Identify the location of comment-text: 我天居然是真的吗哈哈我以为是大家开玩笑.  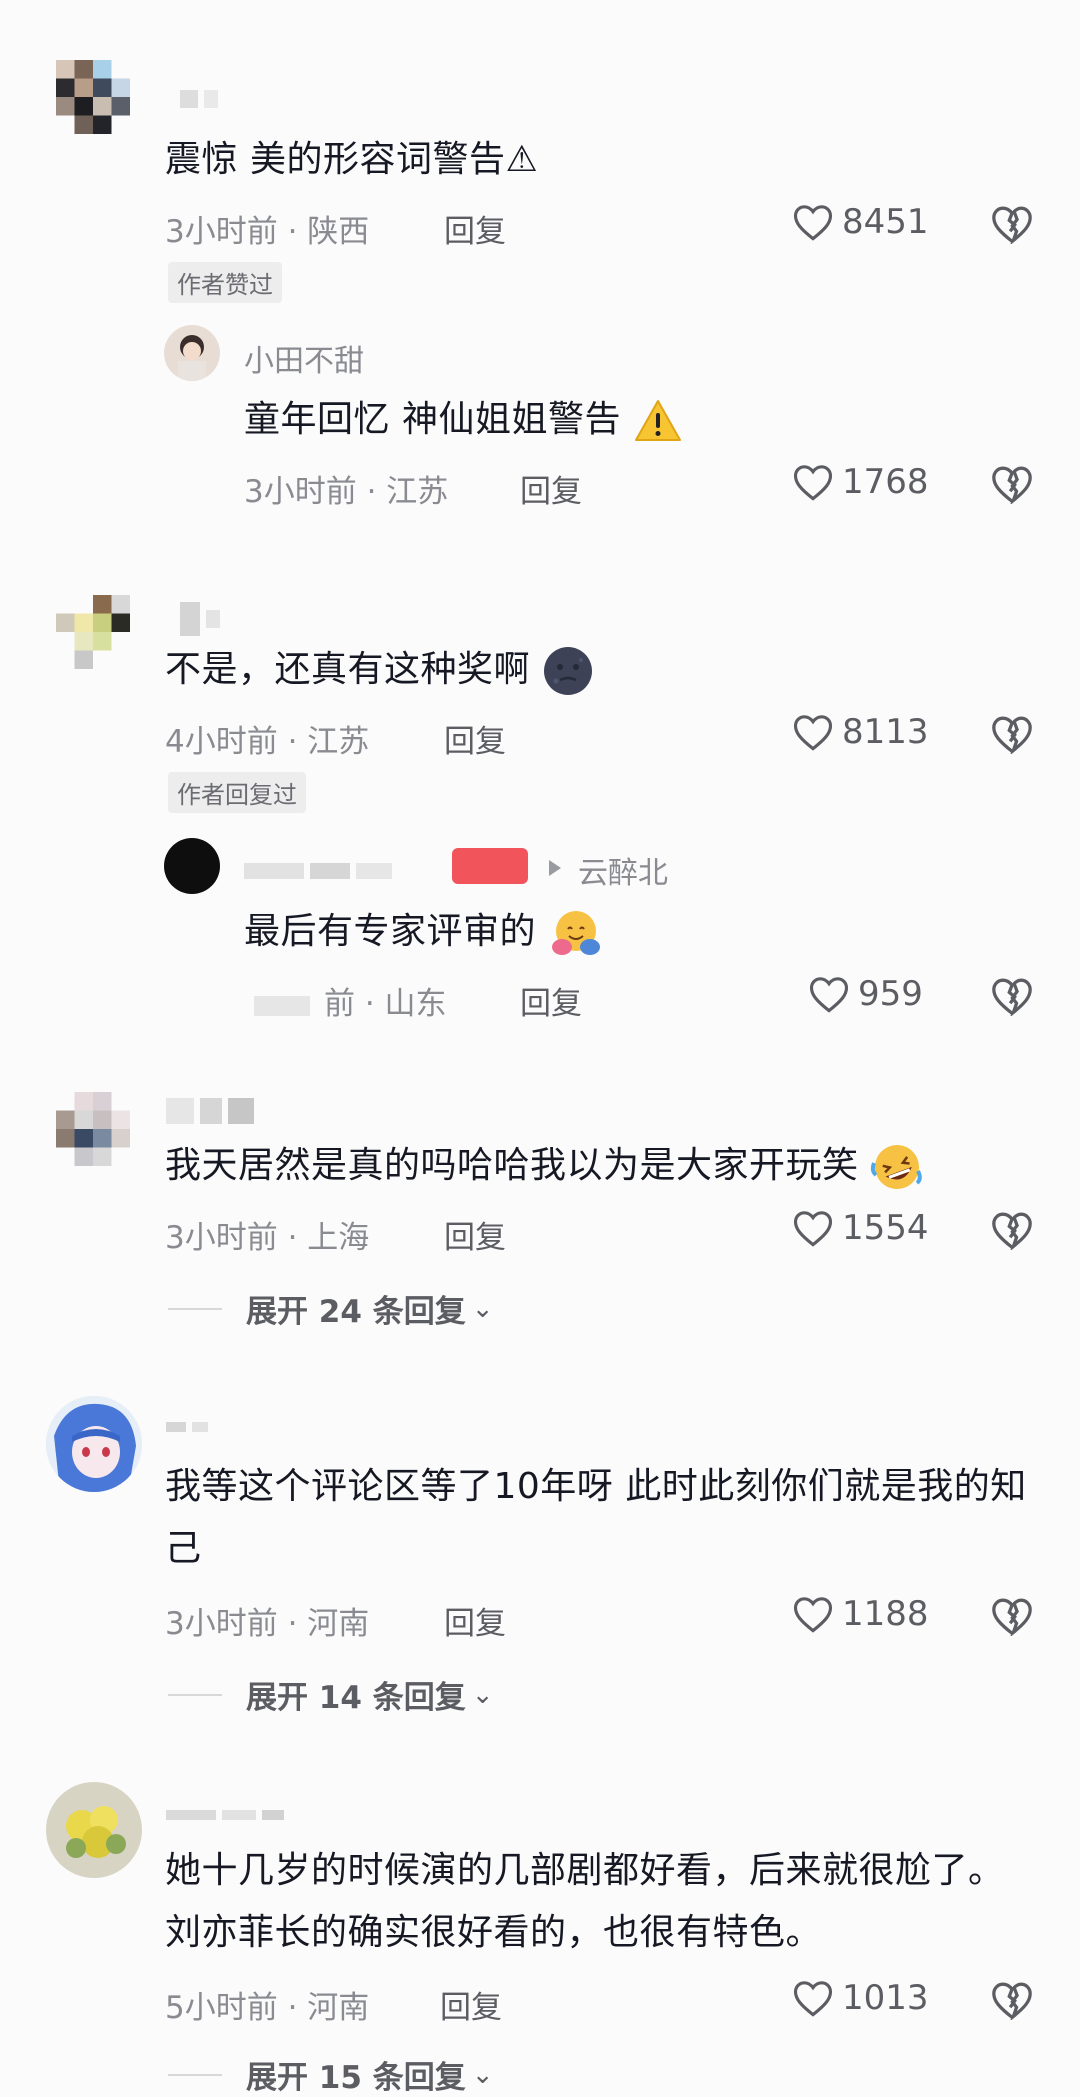
(544, 1166).